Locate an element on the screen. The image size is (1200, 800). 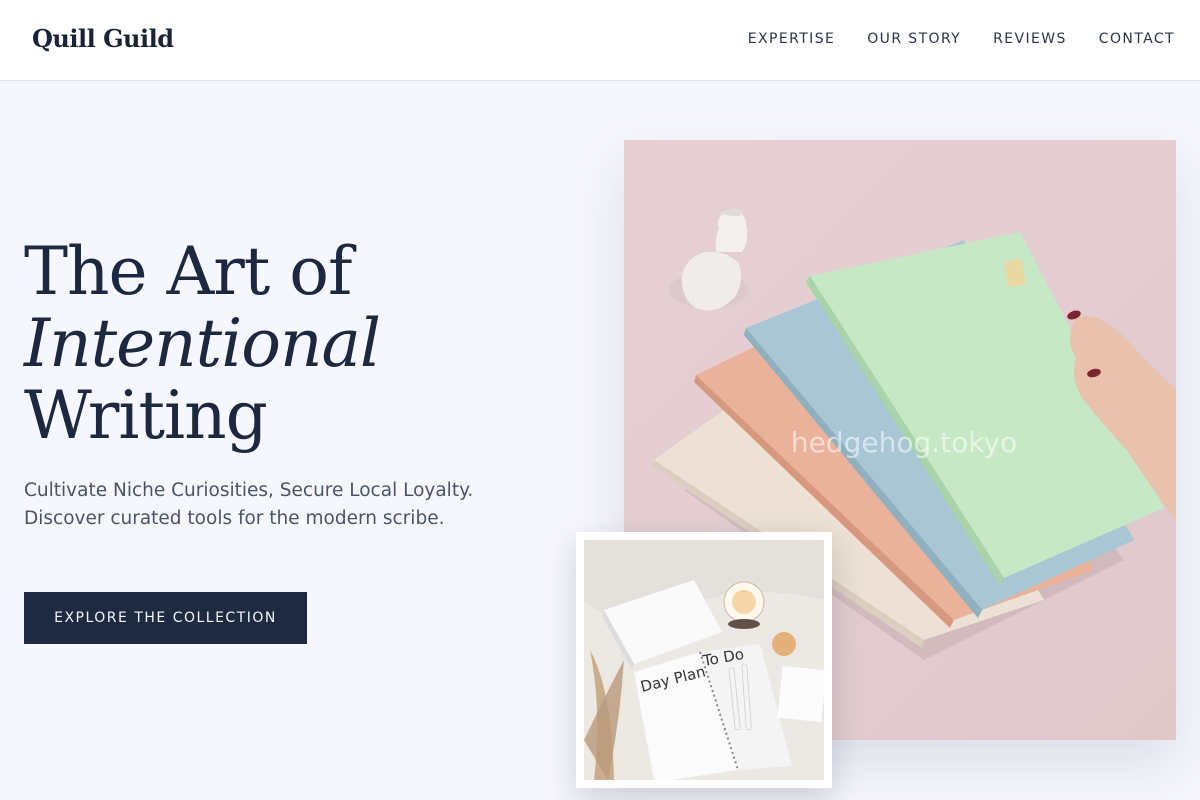
bust-statue is located at coordinates (709, 259).